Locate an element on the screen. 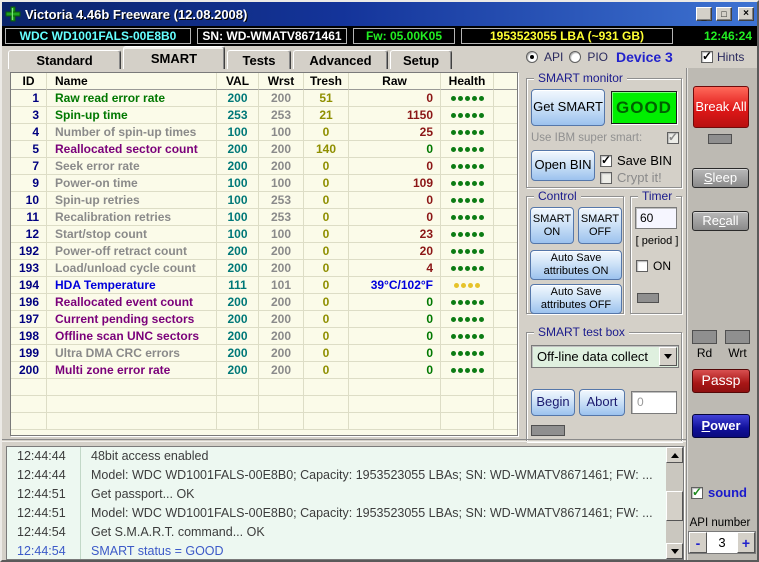 Image resolution: width=759 pixels, height=562 pixels. break-all-button: Break All is located at coordinates (721, 107).